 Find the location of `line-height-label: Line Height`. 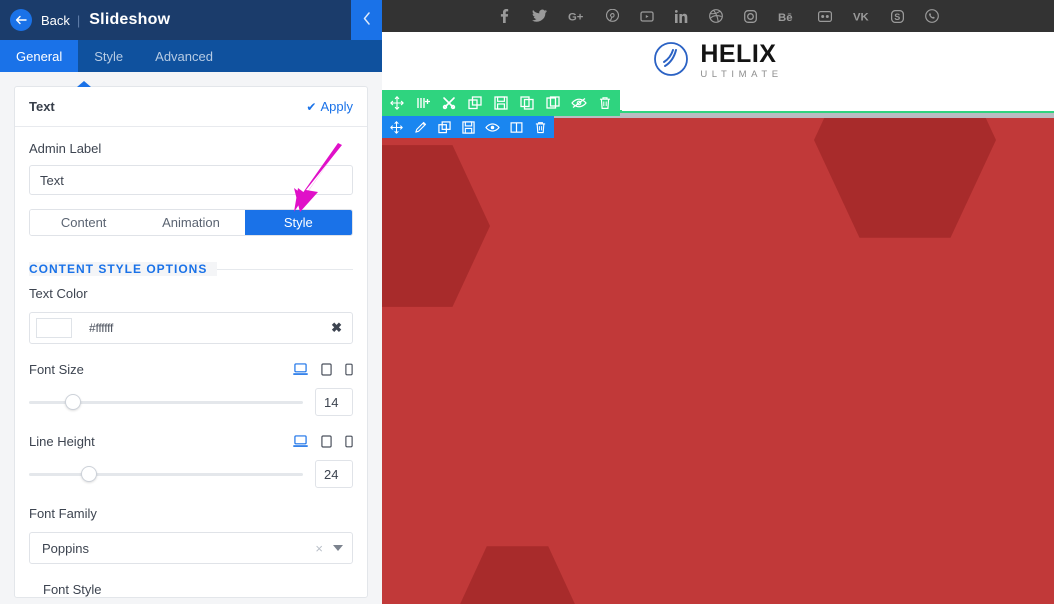

line-height-label: Line Height is located at coordinates (62, 441).